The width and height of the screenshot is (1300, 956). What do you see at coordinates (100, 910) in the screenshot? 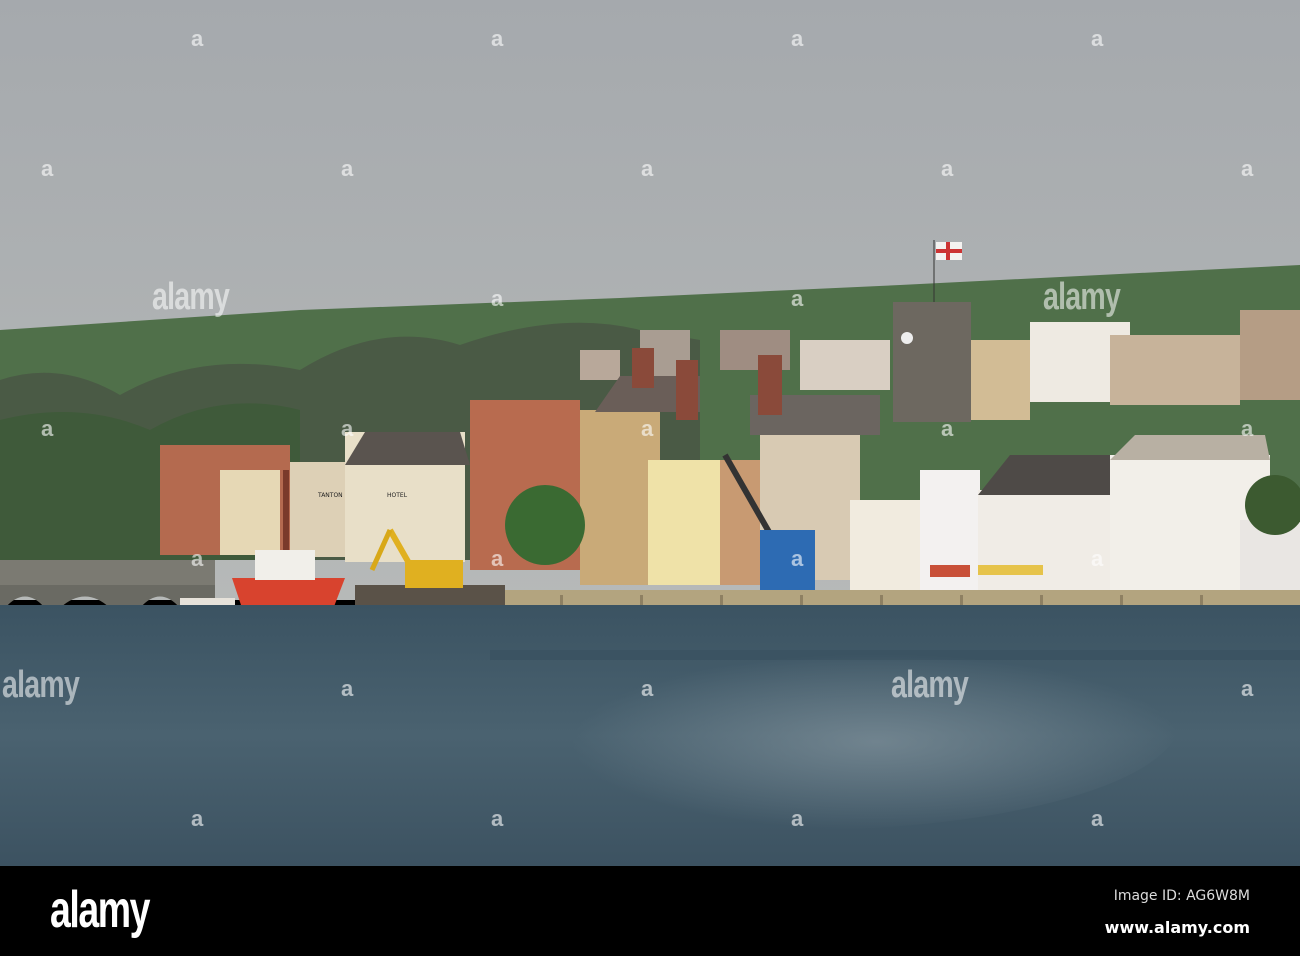
I see `alamy-logo: alamy` at bounding box center [100, 910].